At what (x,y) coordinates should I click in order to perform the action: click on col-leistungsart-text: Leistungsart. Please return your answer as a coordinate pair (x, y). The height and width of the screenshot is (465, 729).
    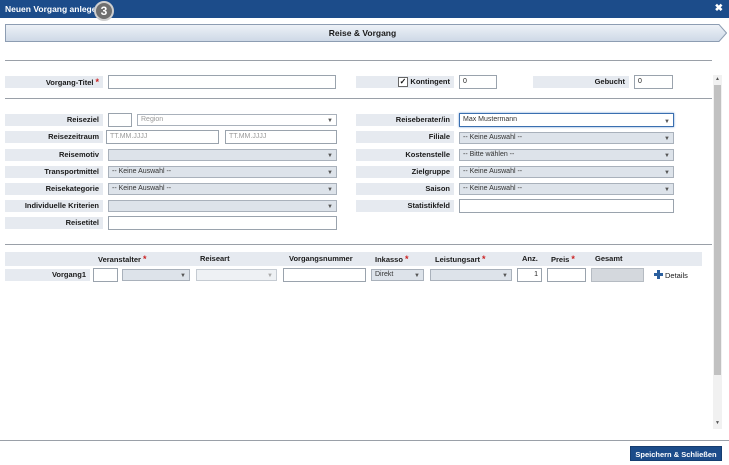
    Looking at the image, I should click on (458, 259).